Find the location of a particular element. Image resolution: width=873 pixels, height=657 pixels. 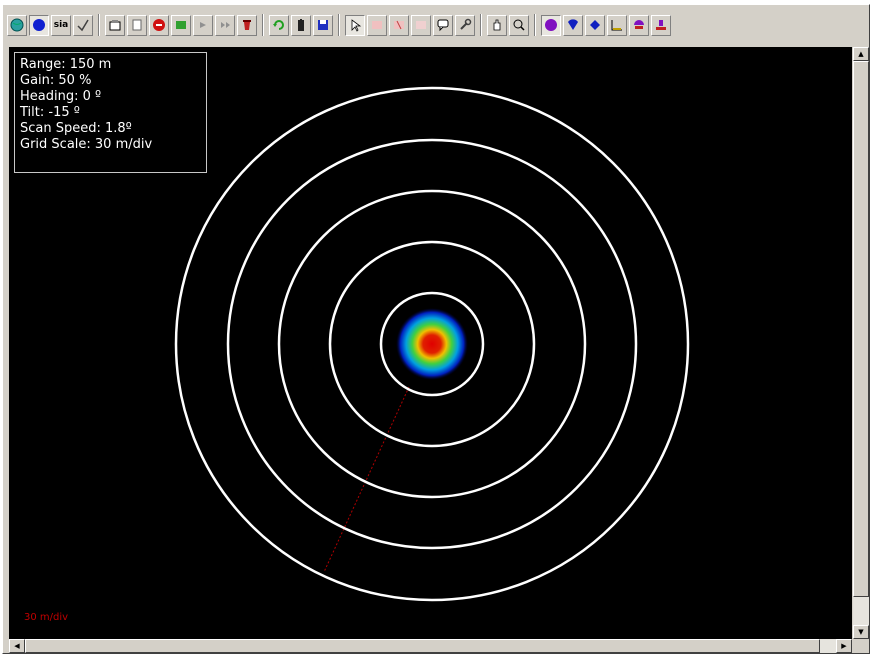

circle-view-icon is located at coordinates (551, 25).